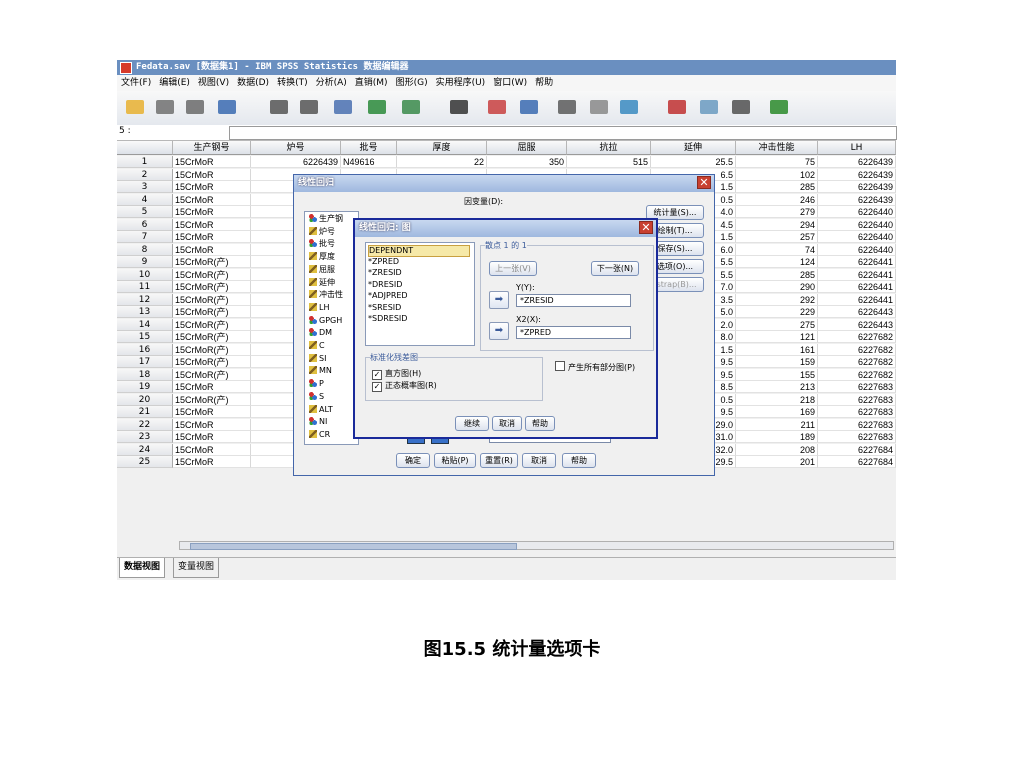 Image resolution: width=1024 pixels, height=768 pixels. I want to click on tab-variable-view: 变量视图, so click(196, 568).